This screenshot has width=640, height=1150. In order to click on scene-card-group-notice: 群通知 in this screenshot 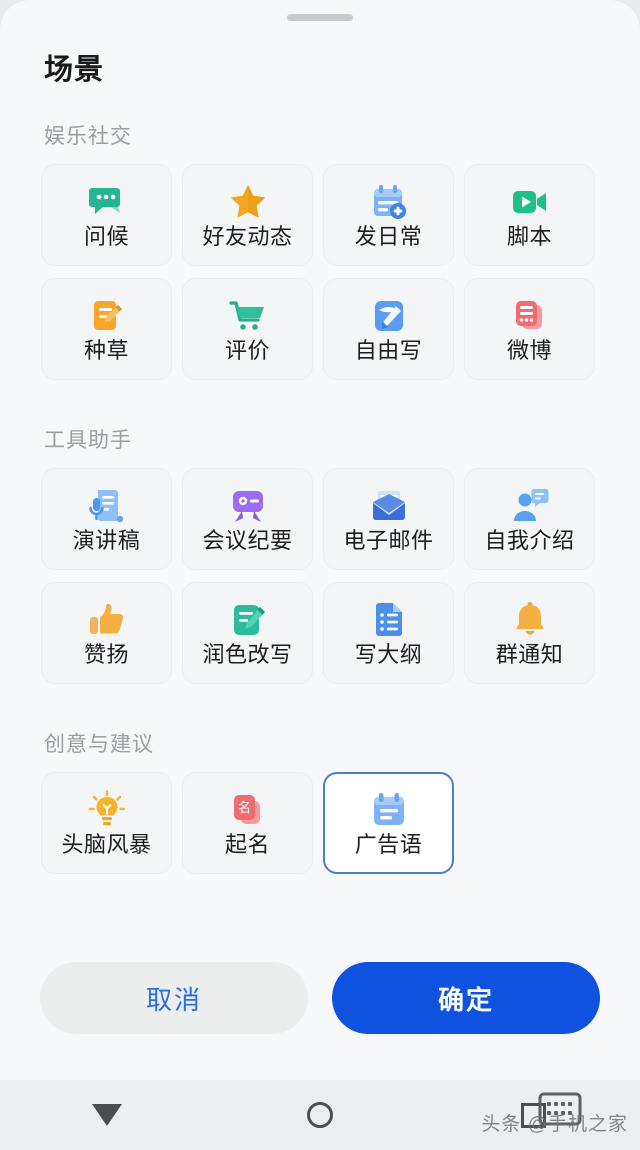, I will do `click(529, 633)`.